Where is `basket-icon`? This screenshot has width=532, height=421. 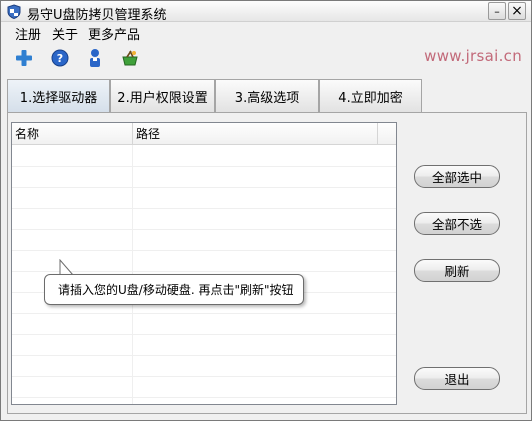
basket-icon is located at coordinates (130, 58).